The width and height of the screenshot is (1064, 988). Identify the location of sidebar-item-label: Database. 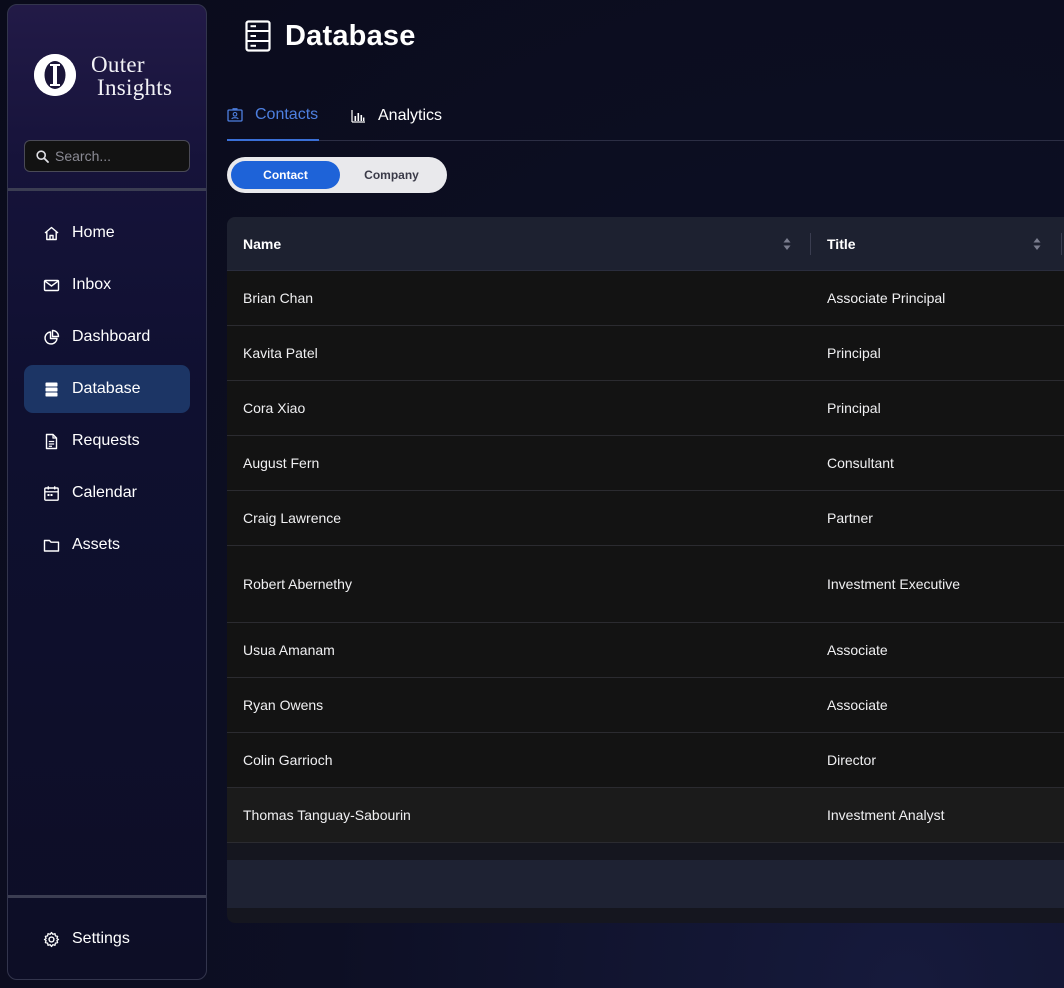
(106, 388).